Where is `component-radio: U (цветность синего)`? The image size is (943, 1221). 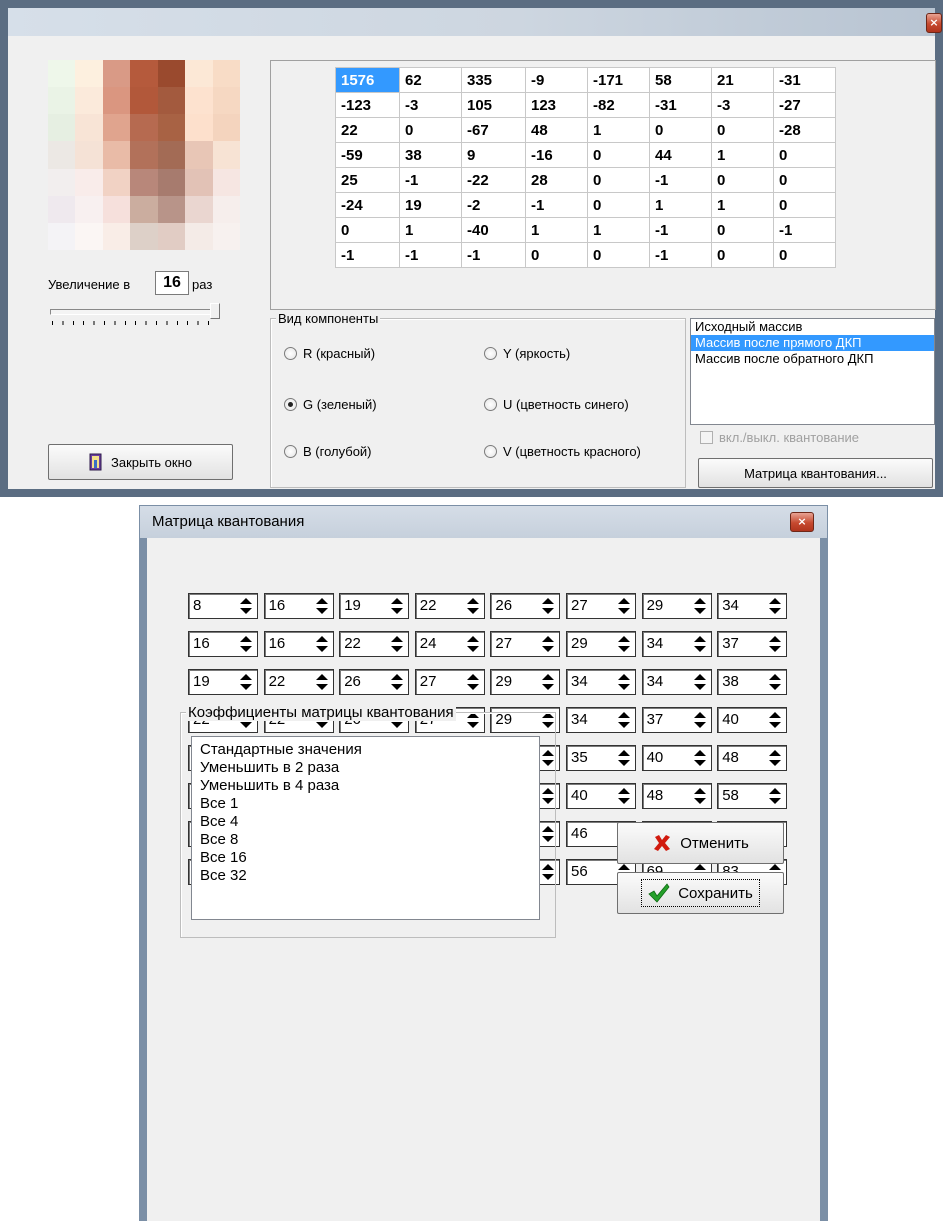 component-radio: U (цветность синего) is located at coordinates (556, 404).